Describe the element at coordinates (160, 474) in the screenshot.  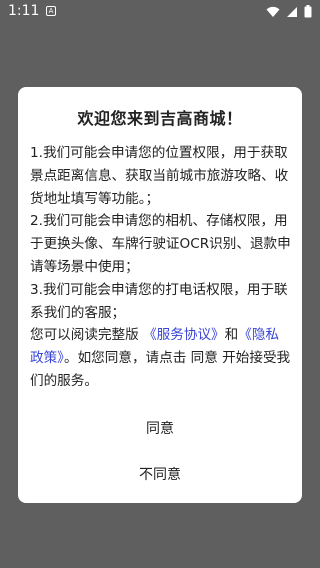
I see `disagree-button: 不同意` at that location.